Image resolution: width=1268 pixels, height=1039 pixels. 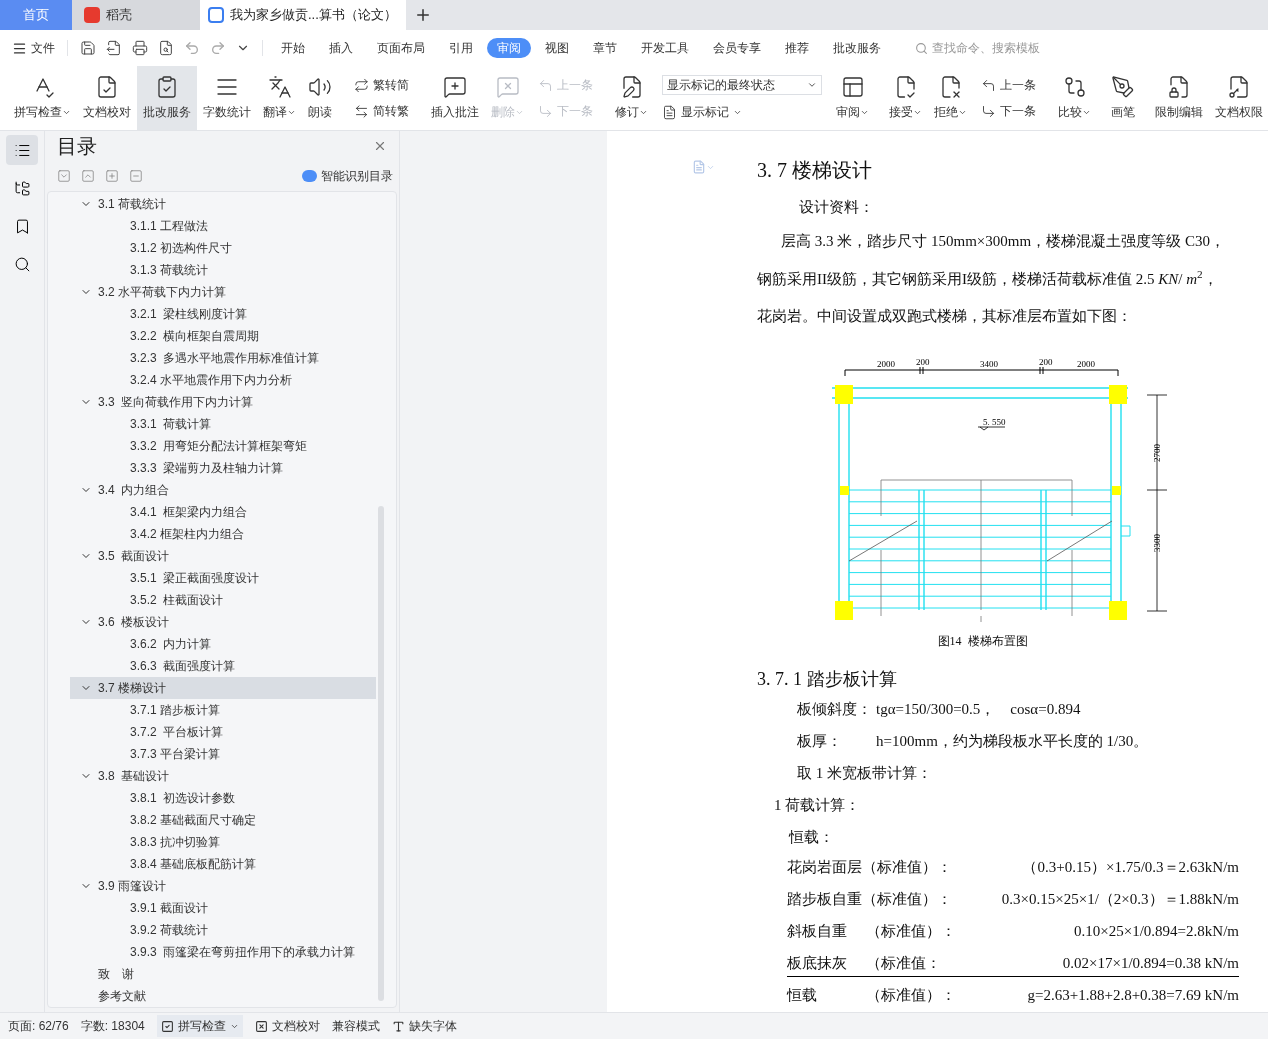 I want to click on menu-tab: 开发工具, so click(x=665, y=48).